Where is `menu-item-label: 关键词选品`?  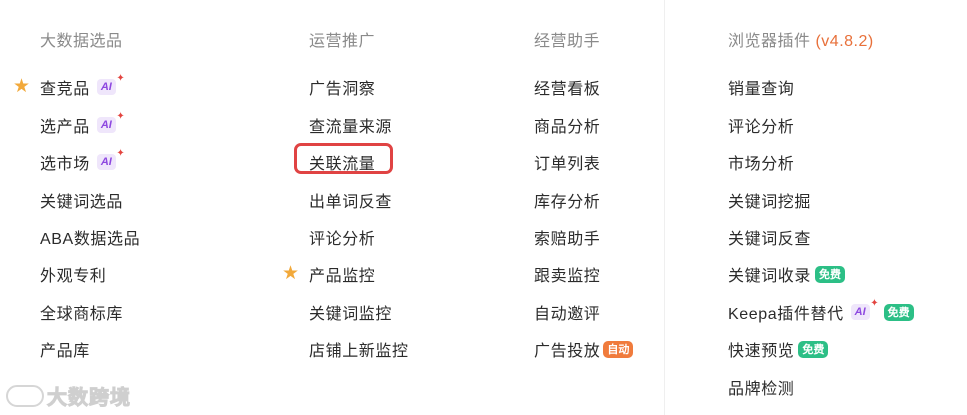 menu-item-label: 关键词选品 is located at coordinates (82, 202).